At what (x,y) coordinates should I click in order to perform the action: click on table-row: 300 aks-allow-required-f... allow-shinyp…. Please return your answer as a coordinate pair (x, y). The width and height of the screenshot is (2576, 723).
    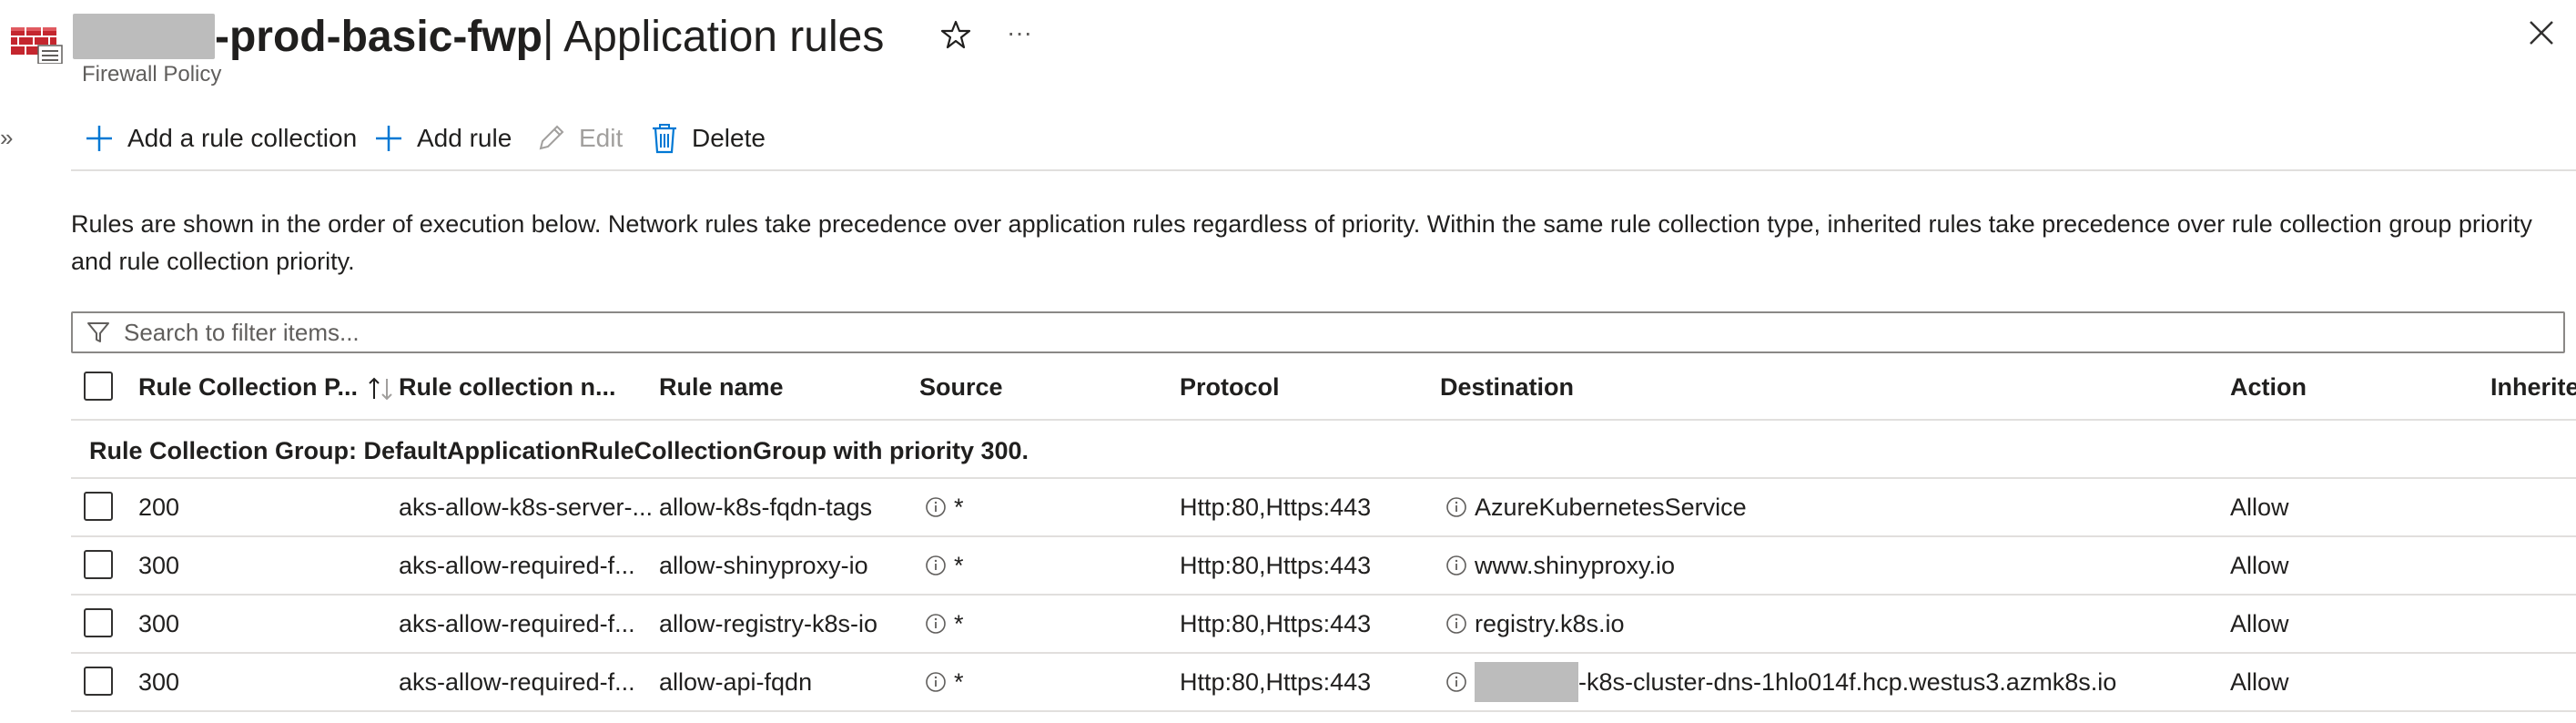
    Looking at the image, I should click on (1323, 566).